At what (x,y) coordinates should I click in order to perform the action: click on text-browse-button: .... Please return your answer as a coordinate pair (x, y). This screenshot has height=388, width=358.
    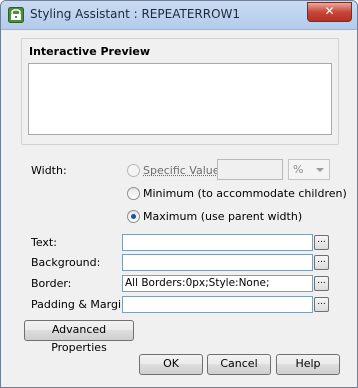
    Looking at the image, I should click on (321, 242).